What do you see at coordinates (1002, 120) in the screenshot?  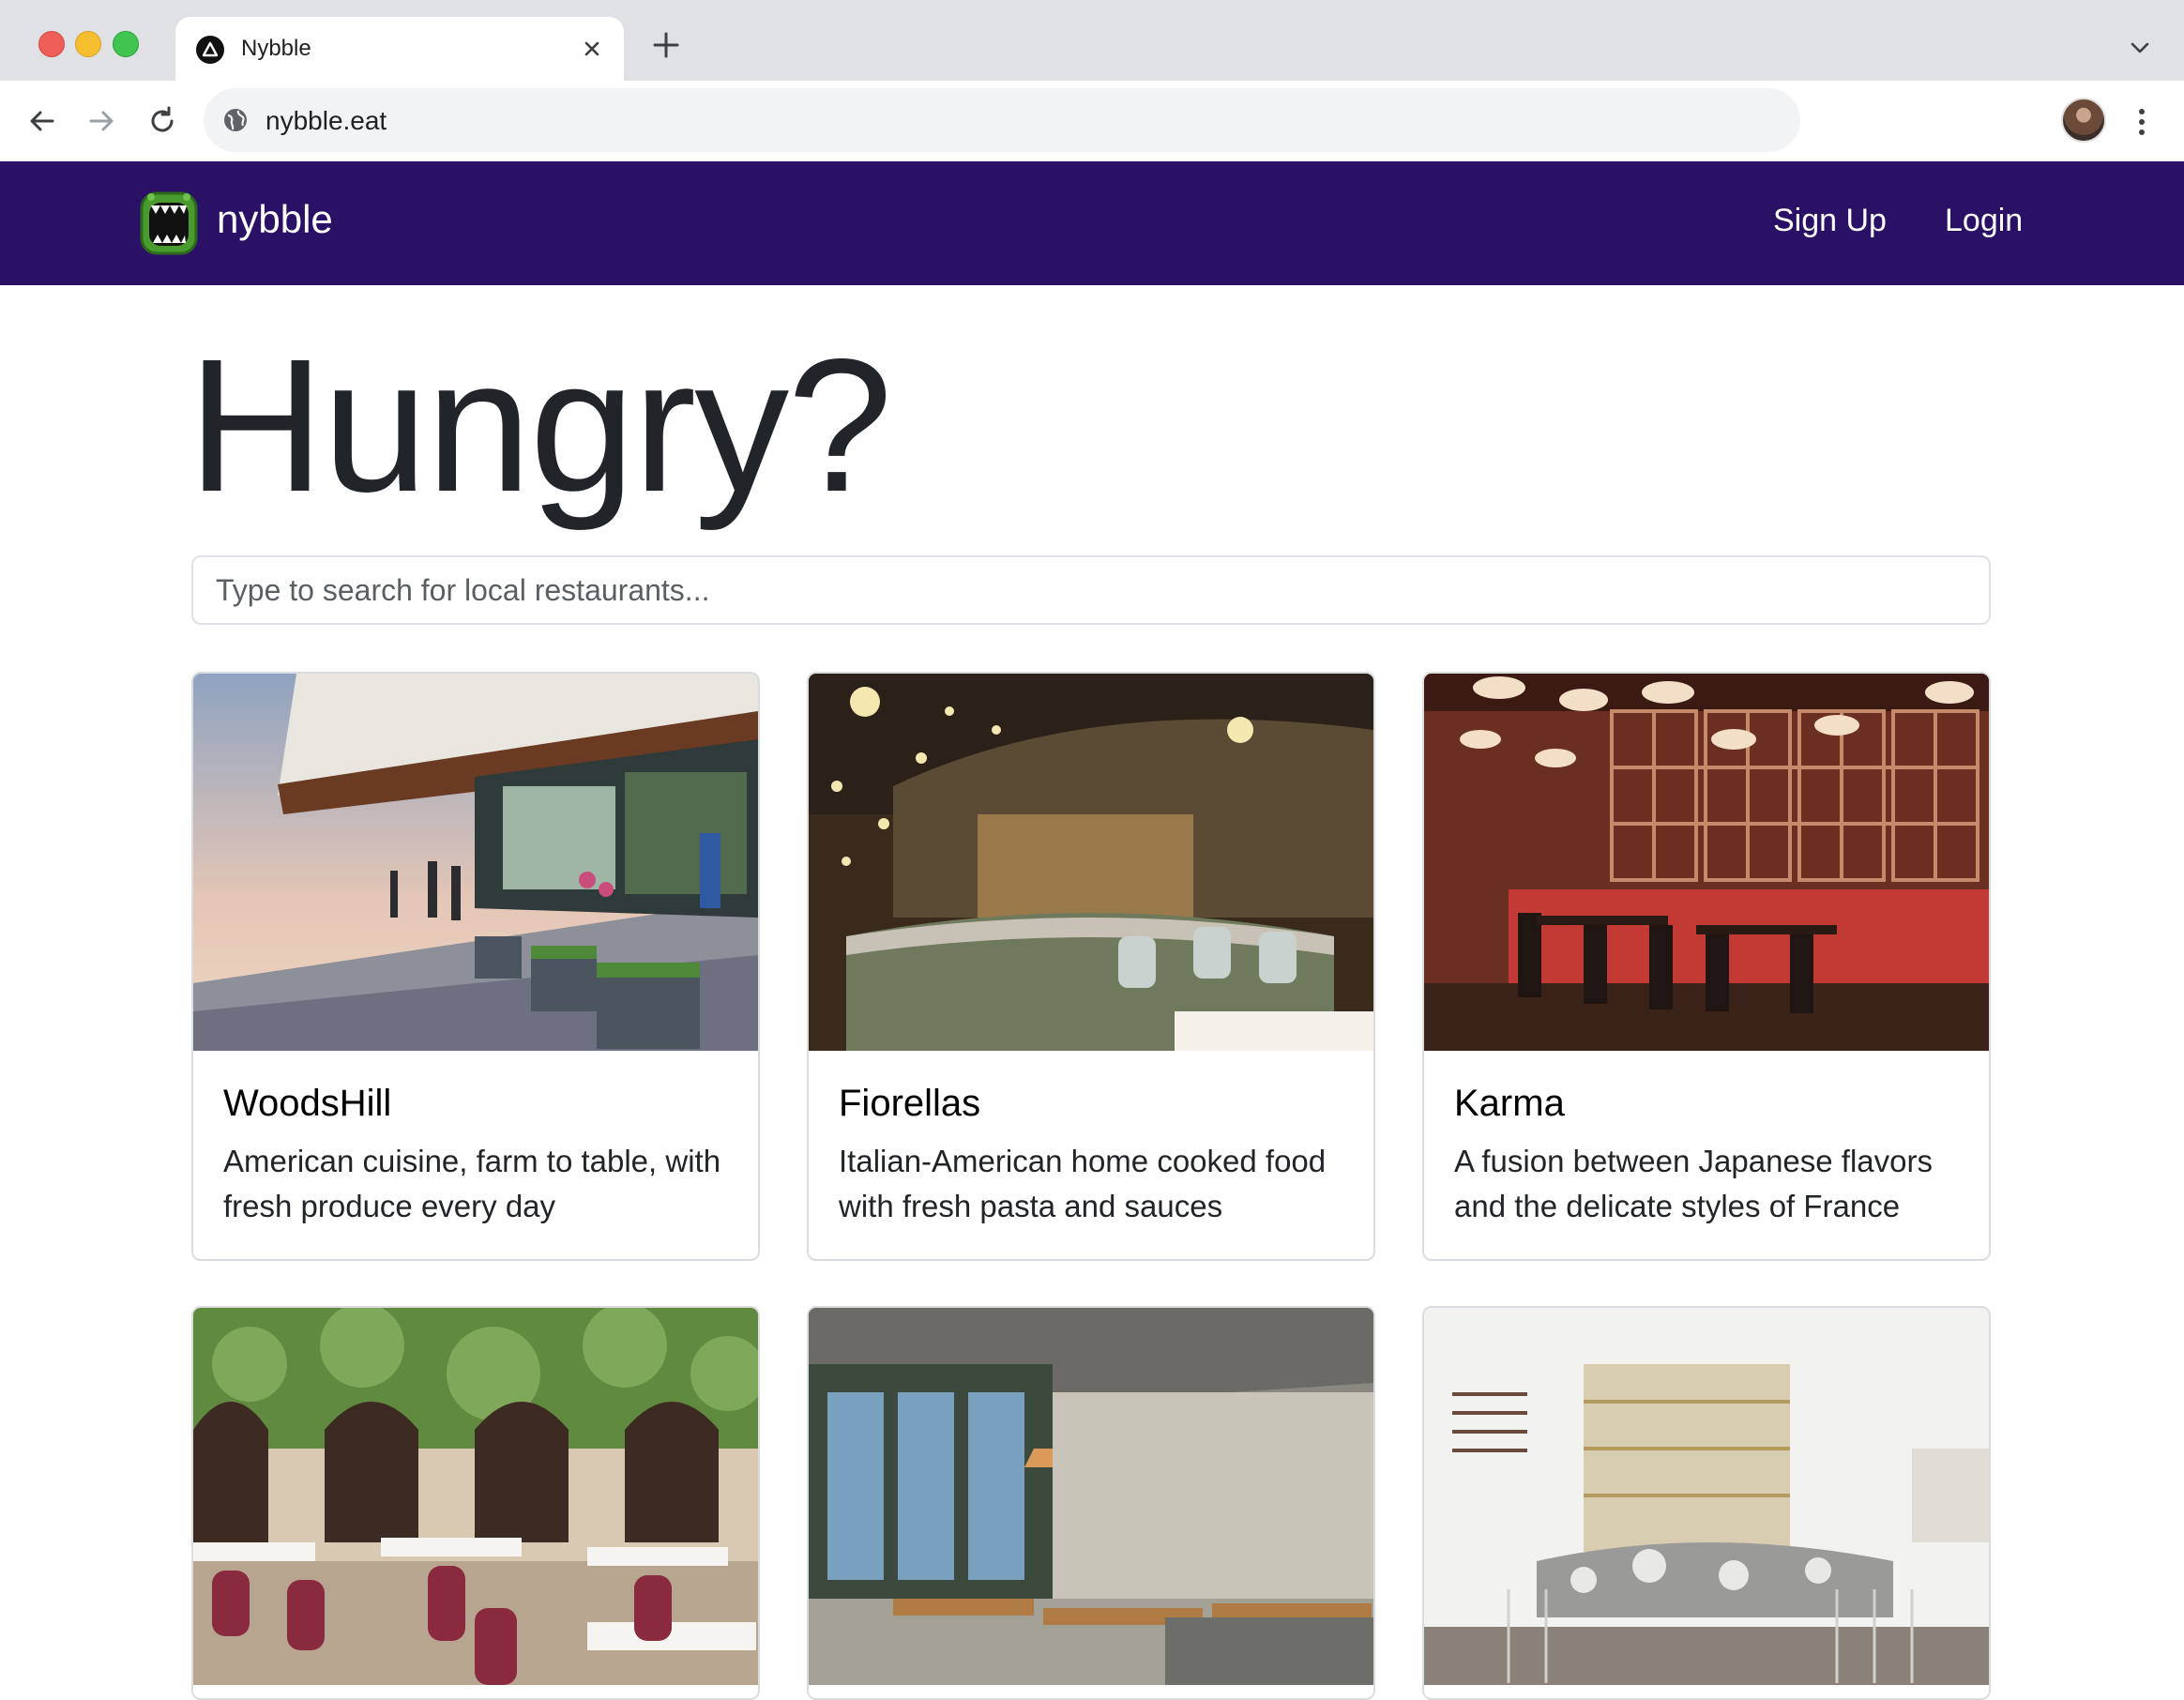 I see `address-bar: nybble.eat` at bounding box center [1002, 120].